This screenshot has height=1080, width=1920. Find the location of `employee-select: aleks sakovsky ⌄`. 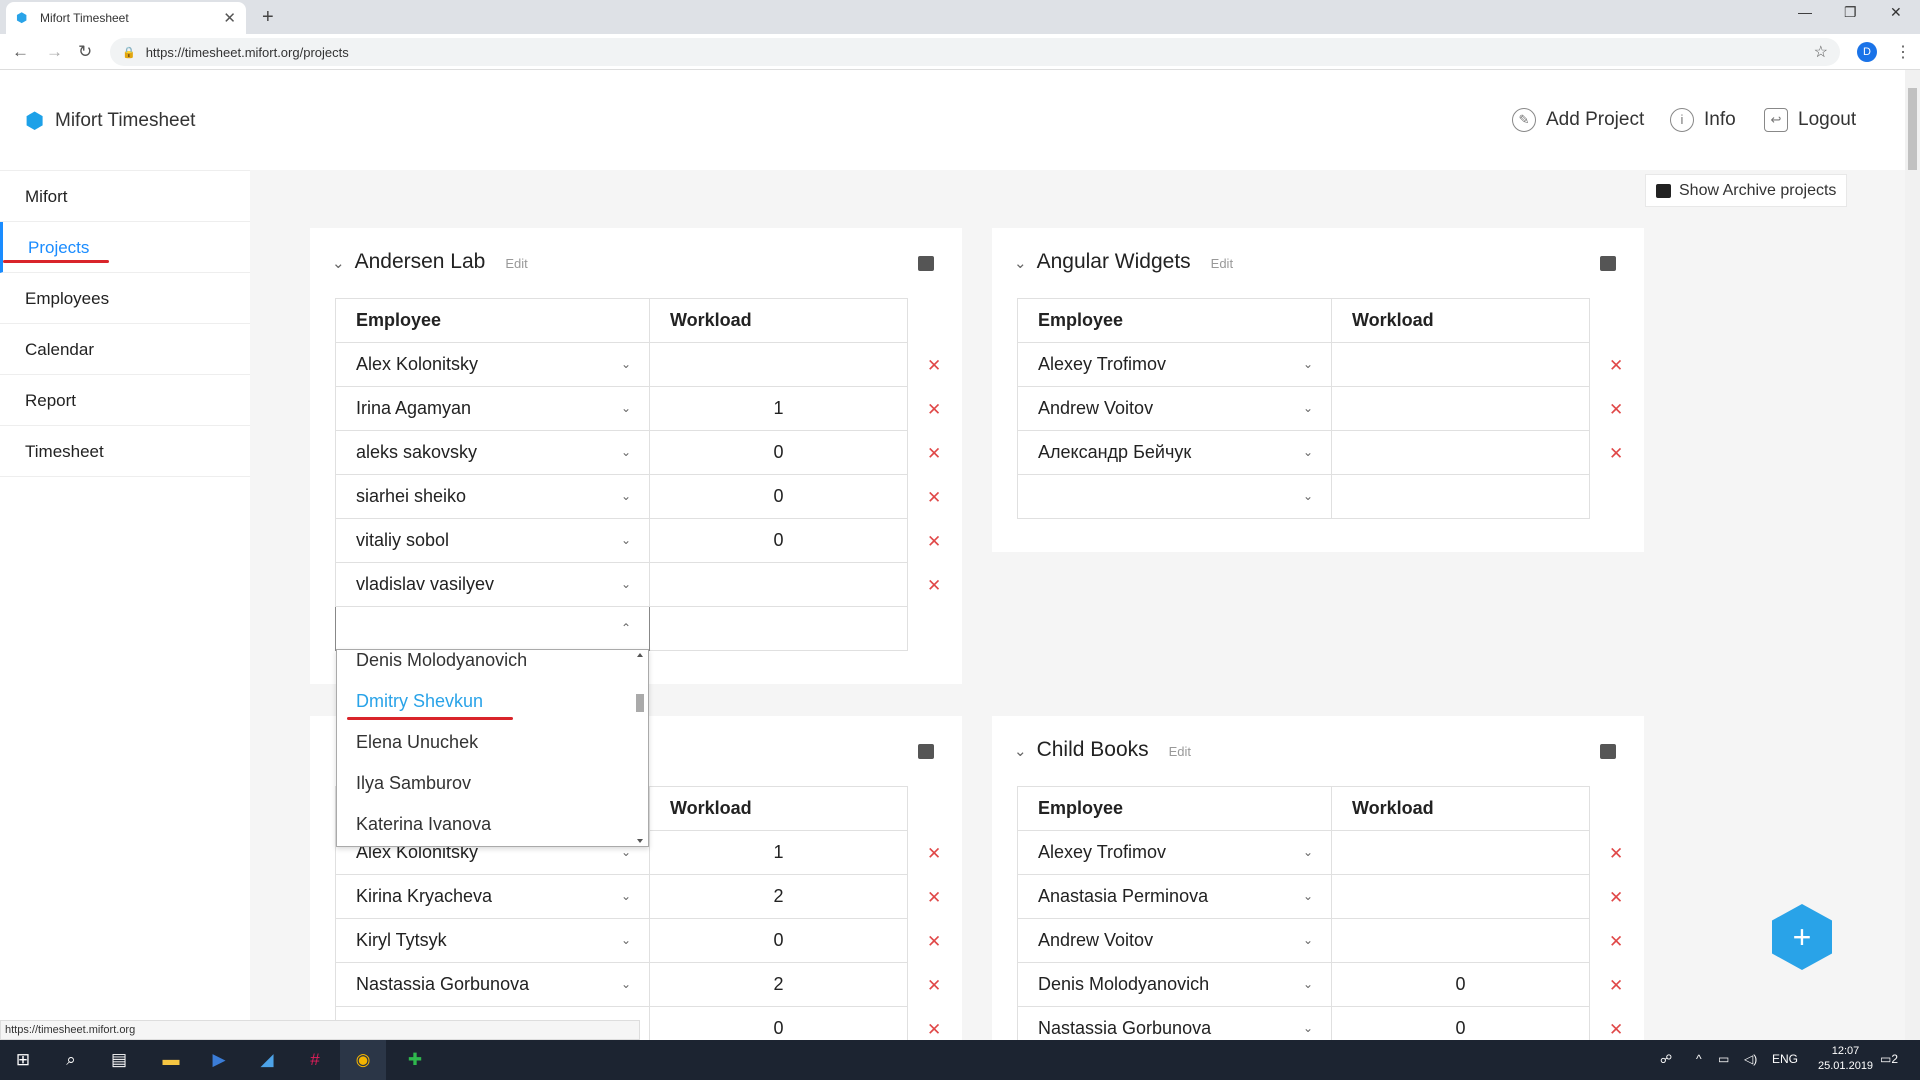

employee-select: aleks sakovsky ⌄ is located at coordinates (492, 452).